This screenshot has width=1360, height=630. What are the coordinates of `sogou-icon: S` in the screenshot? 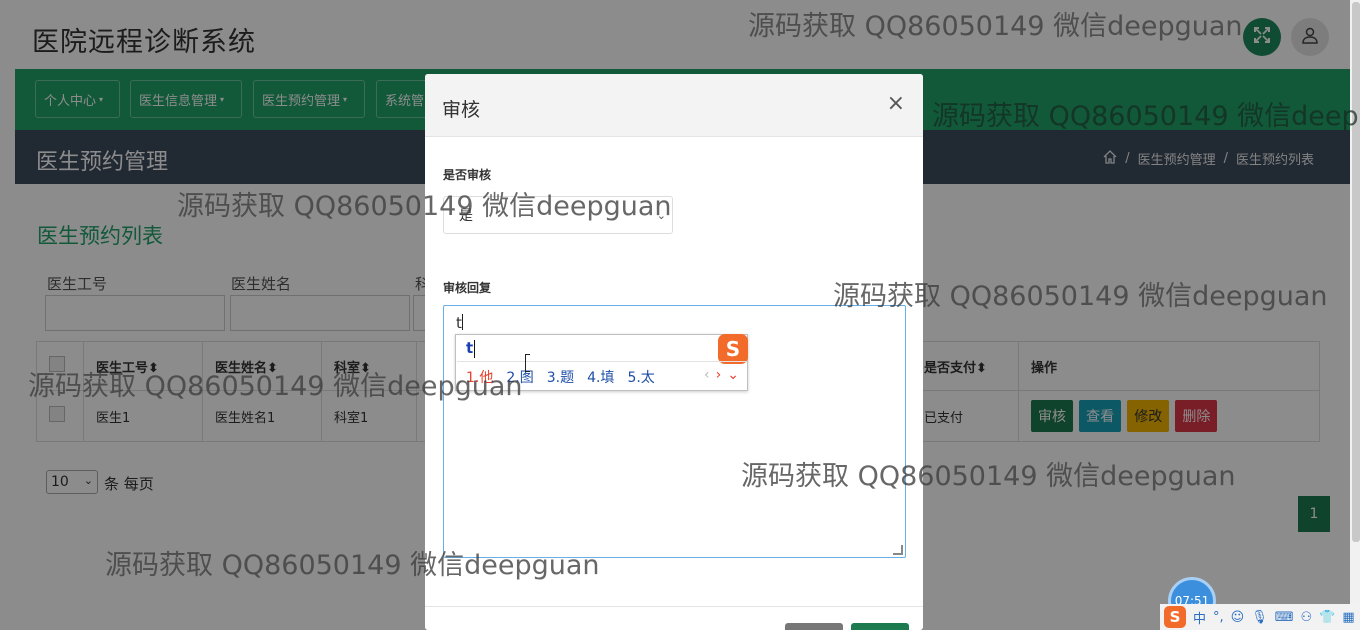 It's located at (1175, 617).